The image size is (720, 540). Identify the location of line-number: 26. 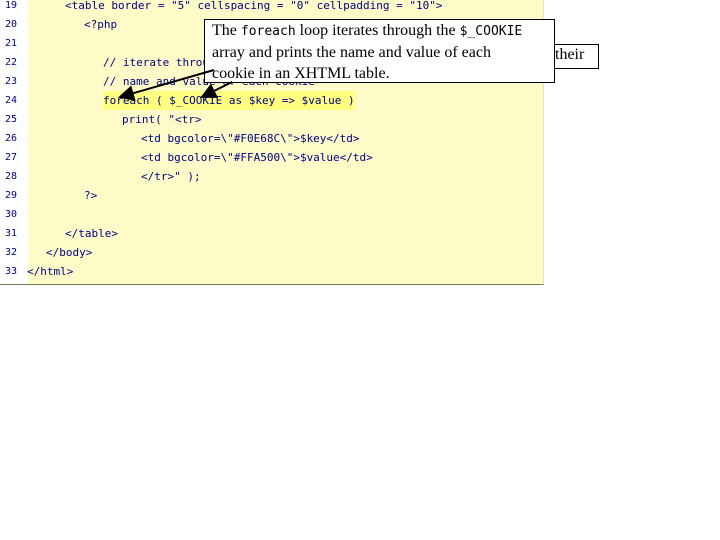
(11, 138).